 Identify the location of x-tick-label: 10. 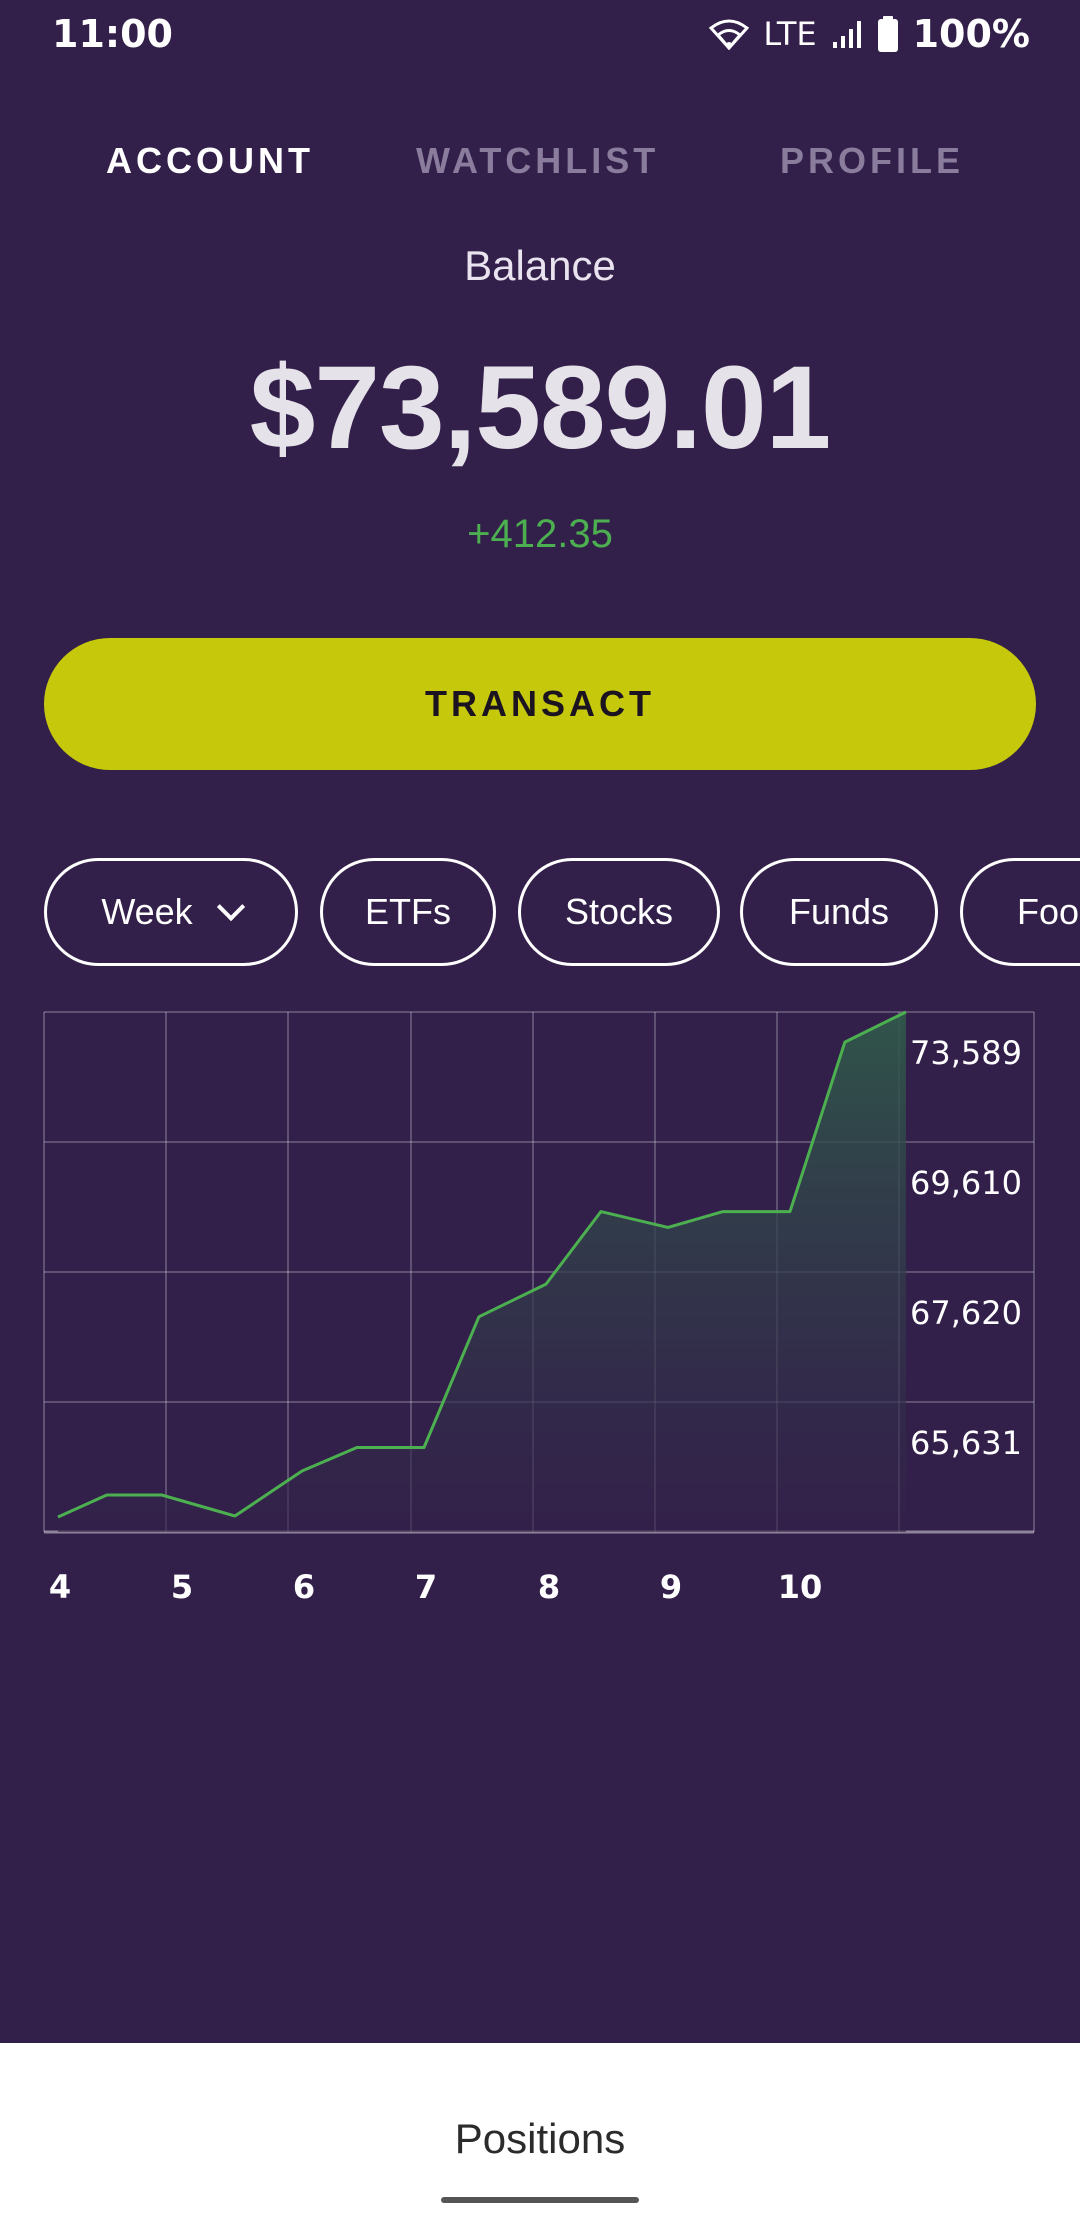
(800, 1587).